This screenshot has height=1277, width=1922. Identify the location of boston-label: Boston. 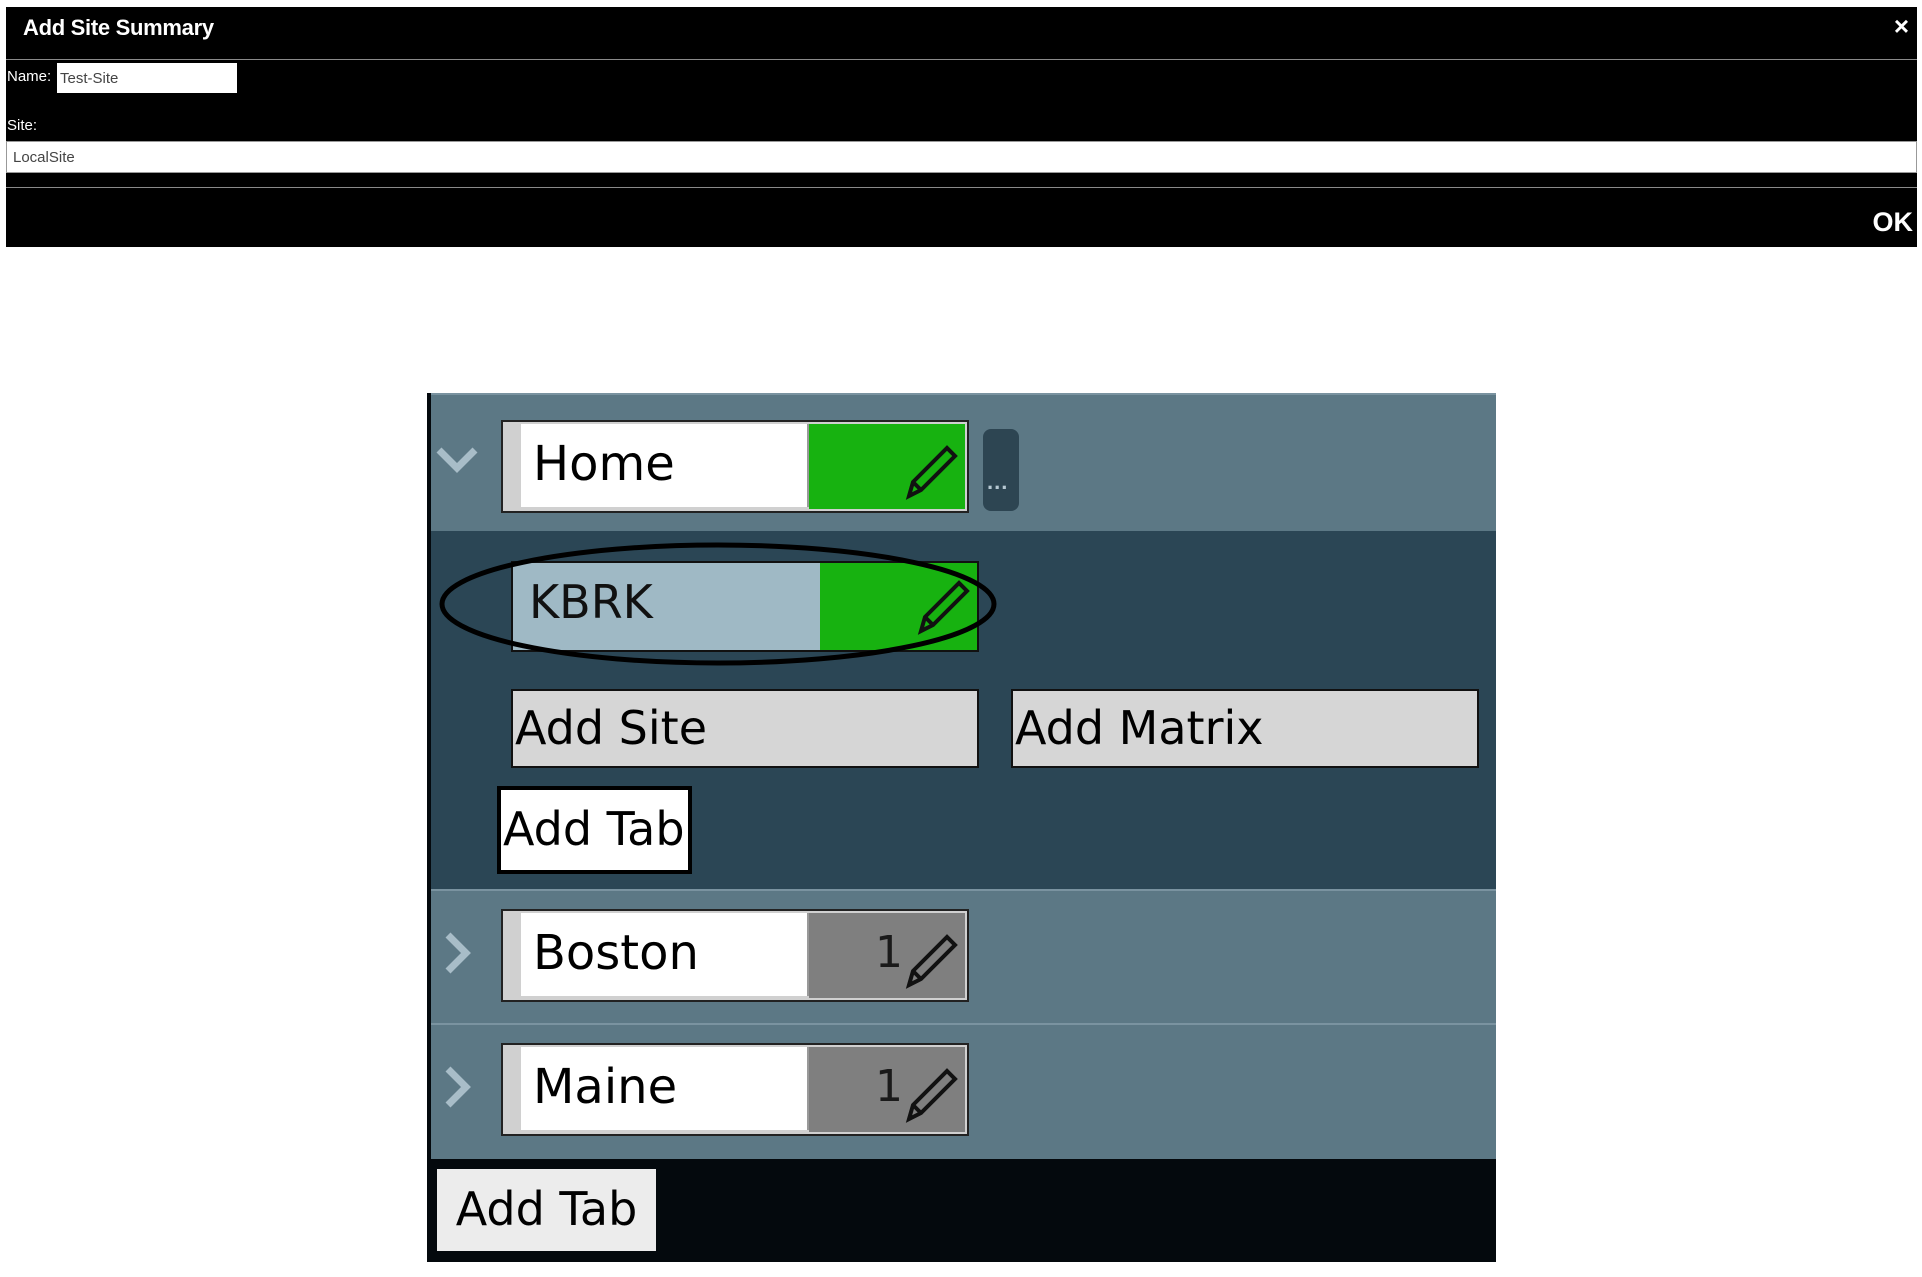
(616, 953).